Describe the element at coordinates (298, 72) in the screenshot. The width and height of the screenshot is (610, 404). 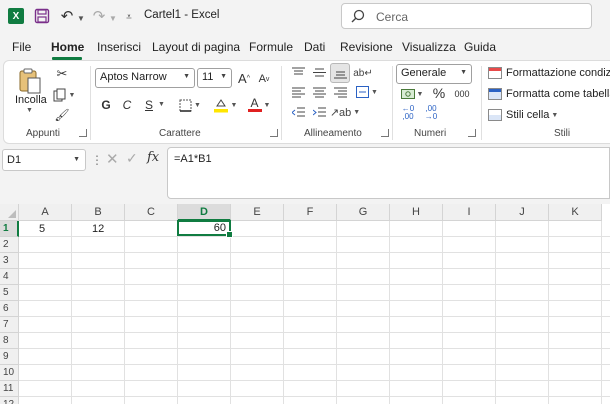
I see `align-top-icon` at that location.